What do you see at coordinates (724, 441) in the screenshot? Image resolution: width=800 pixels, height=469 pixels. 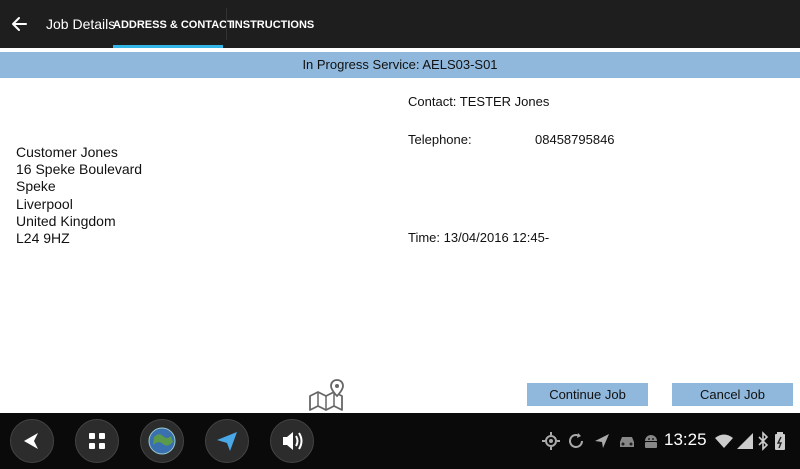 I see `wifi-icon` at bounding box center [724, 441].